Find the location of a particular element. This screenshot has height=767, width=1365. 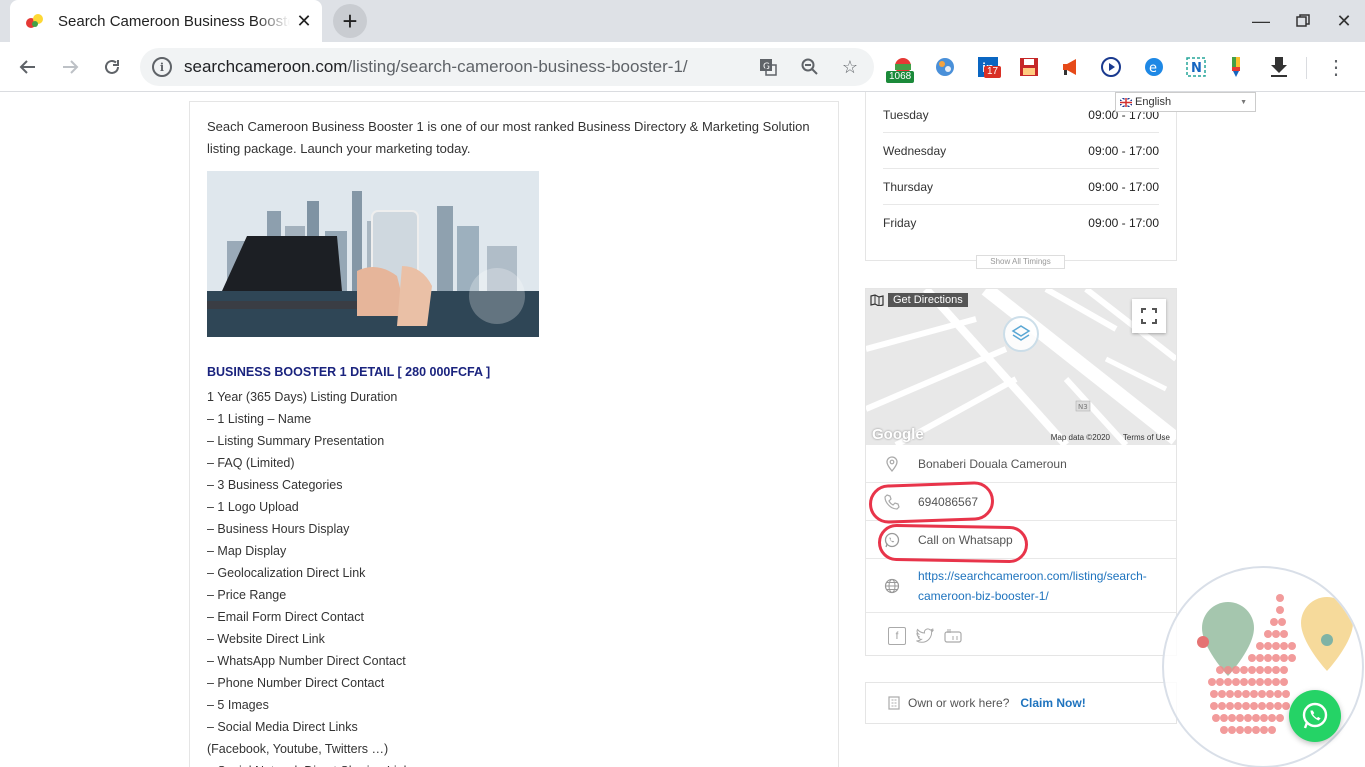

list-item: – Phone Number Direct Contact is located at coordinates (296, 683).